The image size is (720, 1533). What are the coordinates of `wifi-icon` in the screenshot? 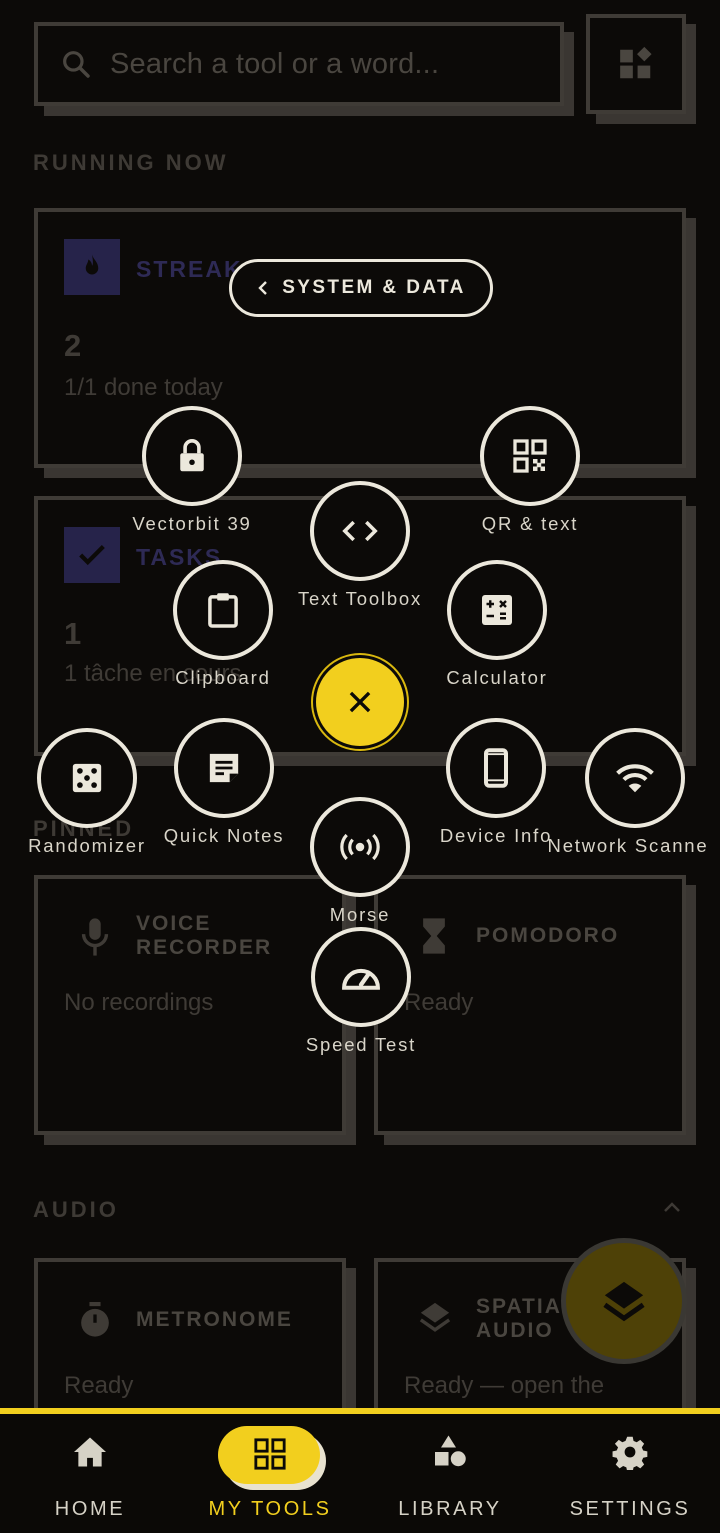 It's located at (635, 778).